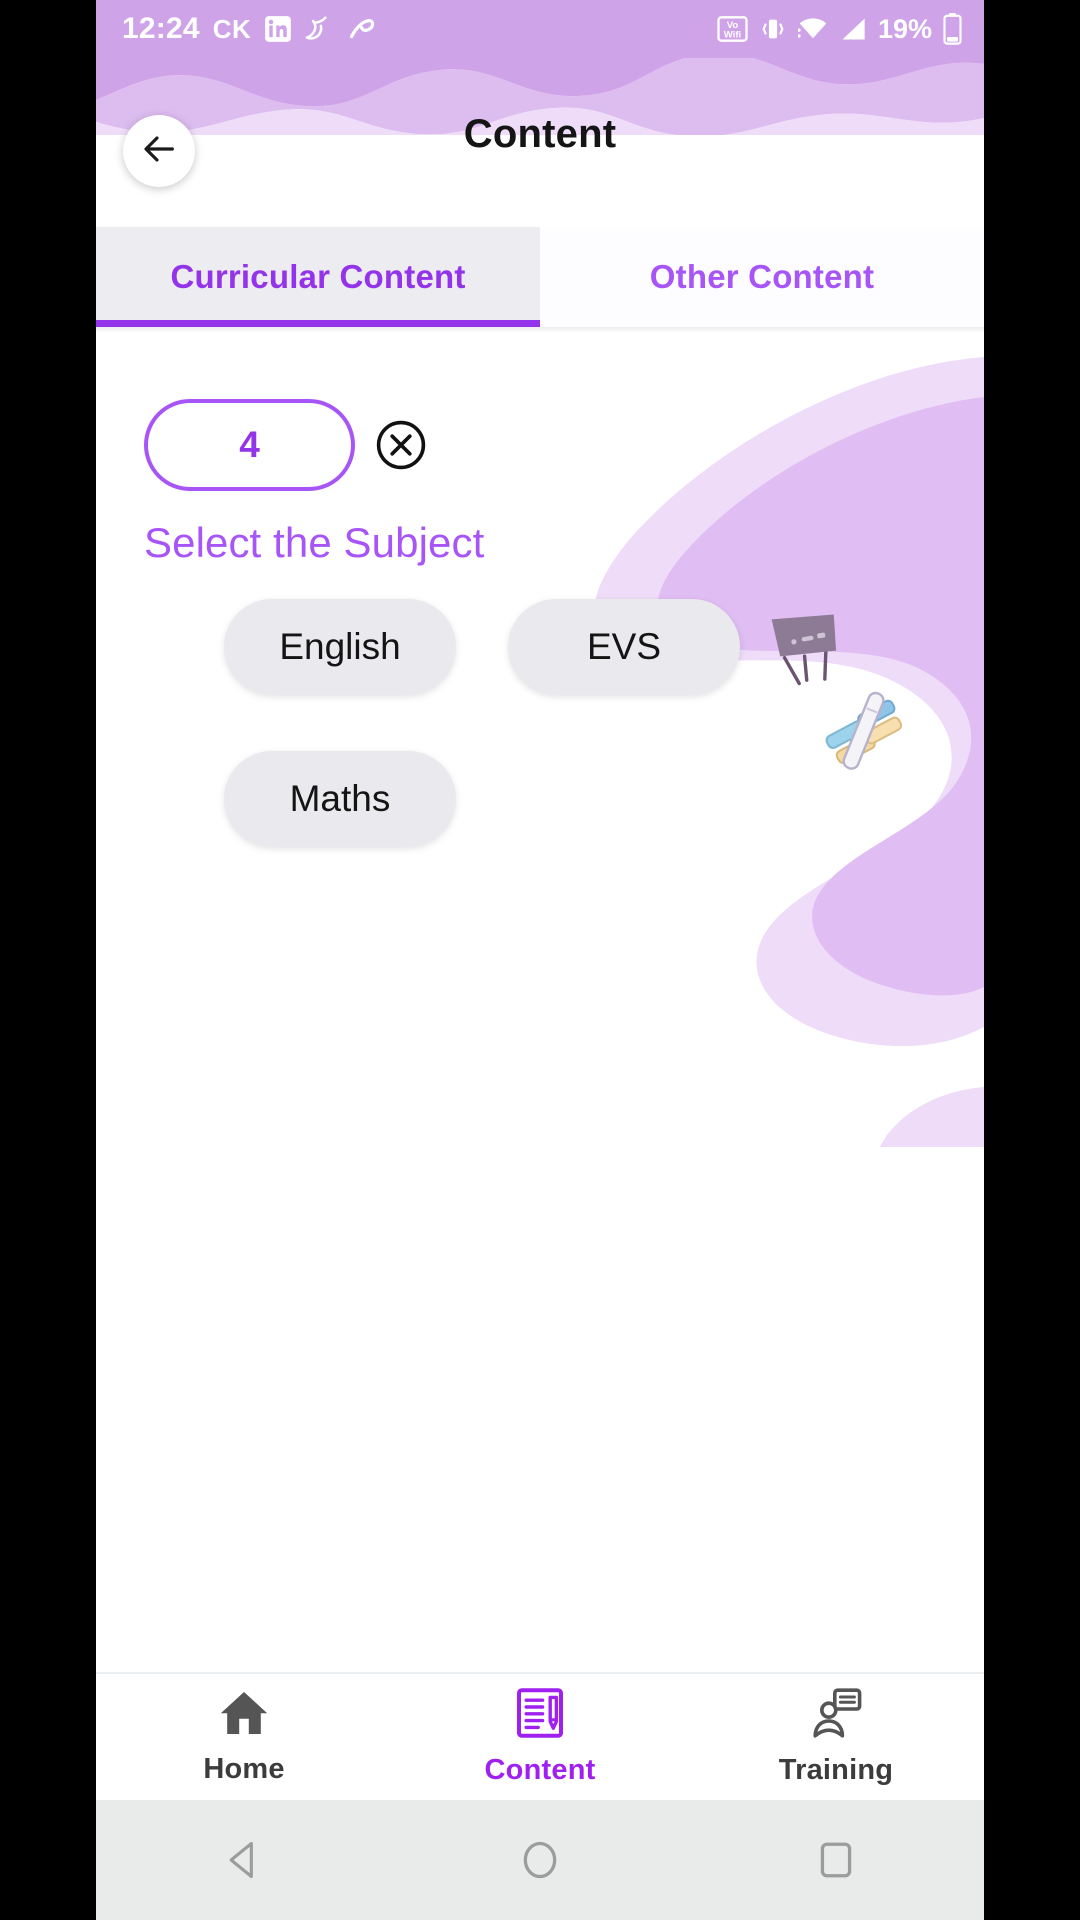 The width and height of the screenshot is (1080, 1920). I want to click on tab-curricular-content: Curricular Content, so click(318, 277).